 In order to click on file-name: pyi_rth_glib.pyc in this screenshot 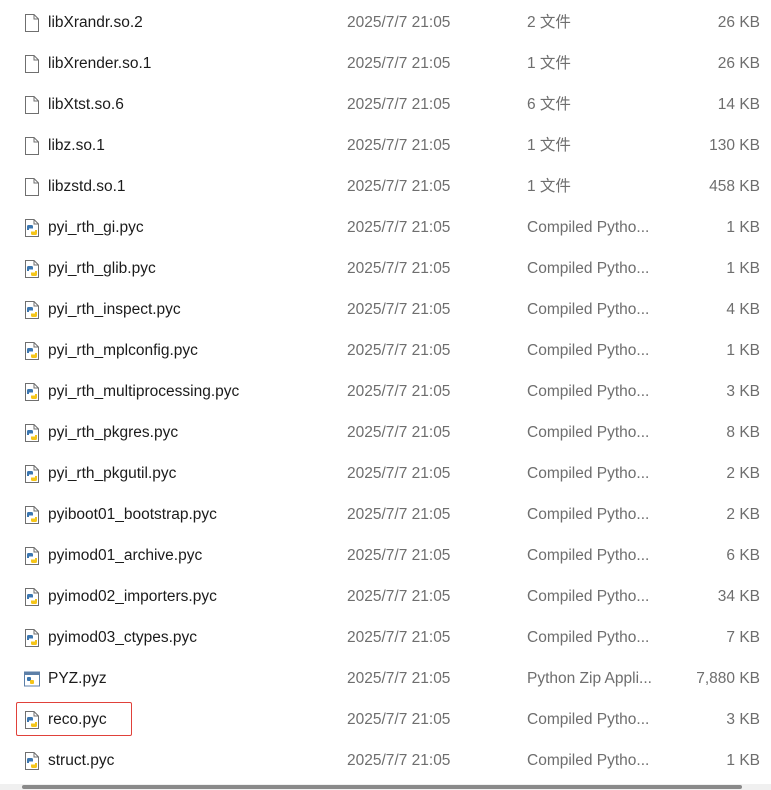, I will do `click(102, 268)`.